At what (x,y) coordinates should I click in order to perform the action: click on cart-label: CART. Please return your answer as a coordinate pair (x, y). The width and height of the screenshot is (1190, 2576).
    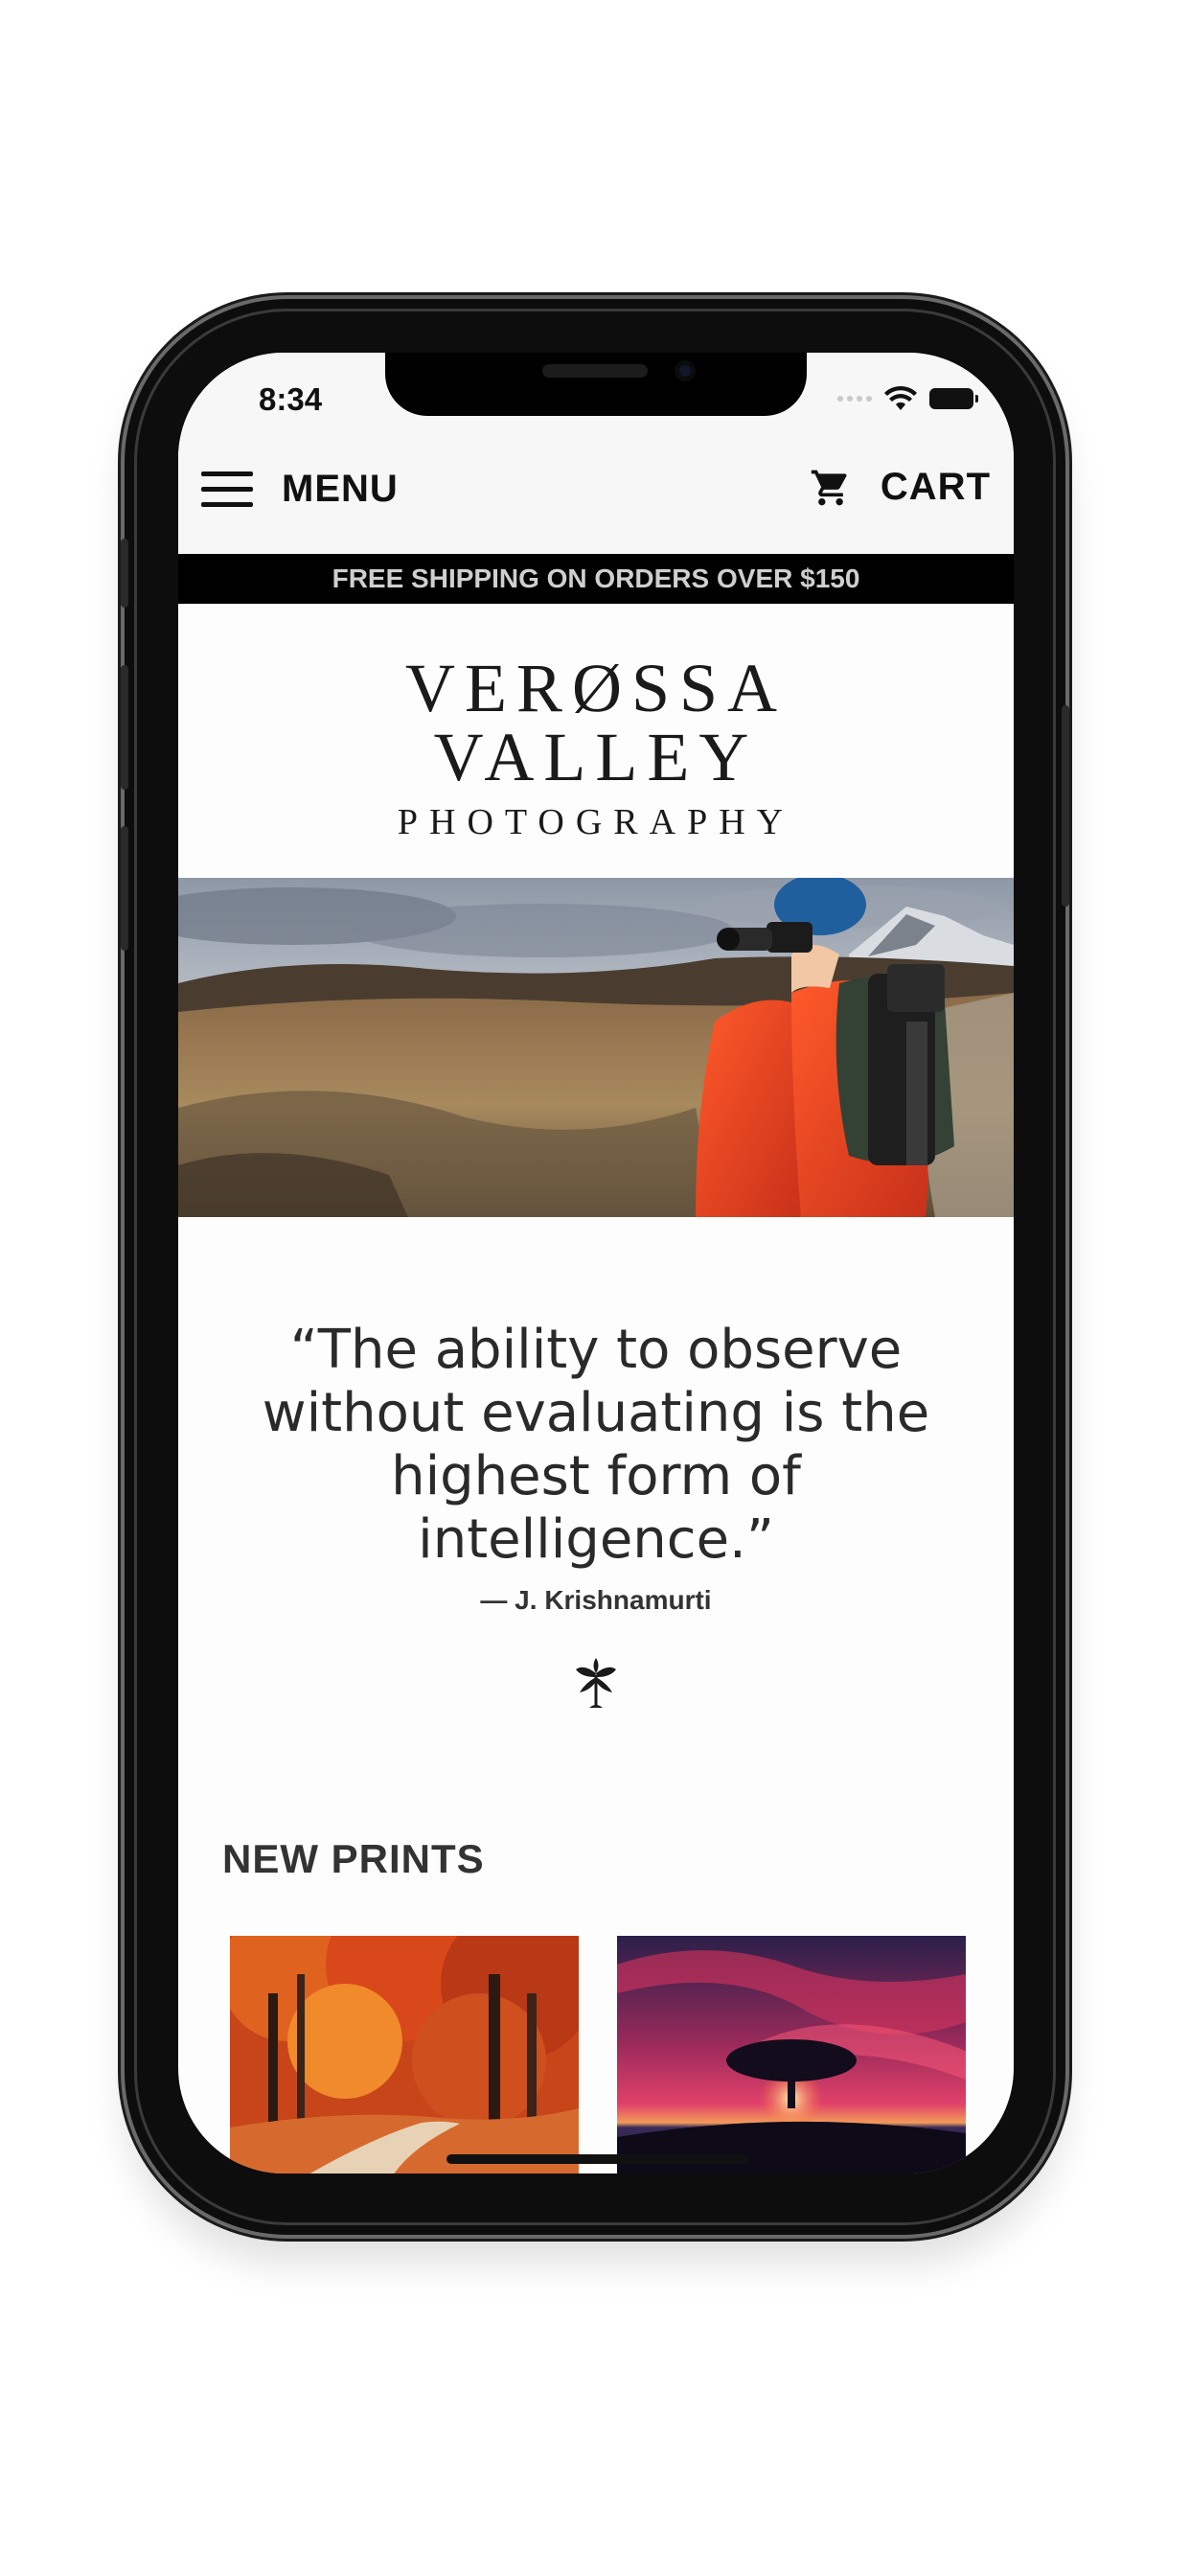
    Looking at the image, I should click on (936, 487).